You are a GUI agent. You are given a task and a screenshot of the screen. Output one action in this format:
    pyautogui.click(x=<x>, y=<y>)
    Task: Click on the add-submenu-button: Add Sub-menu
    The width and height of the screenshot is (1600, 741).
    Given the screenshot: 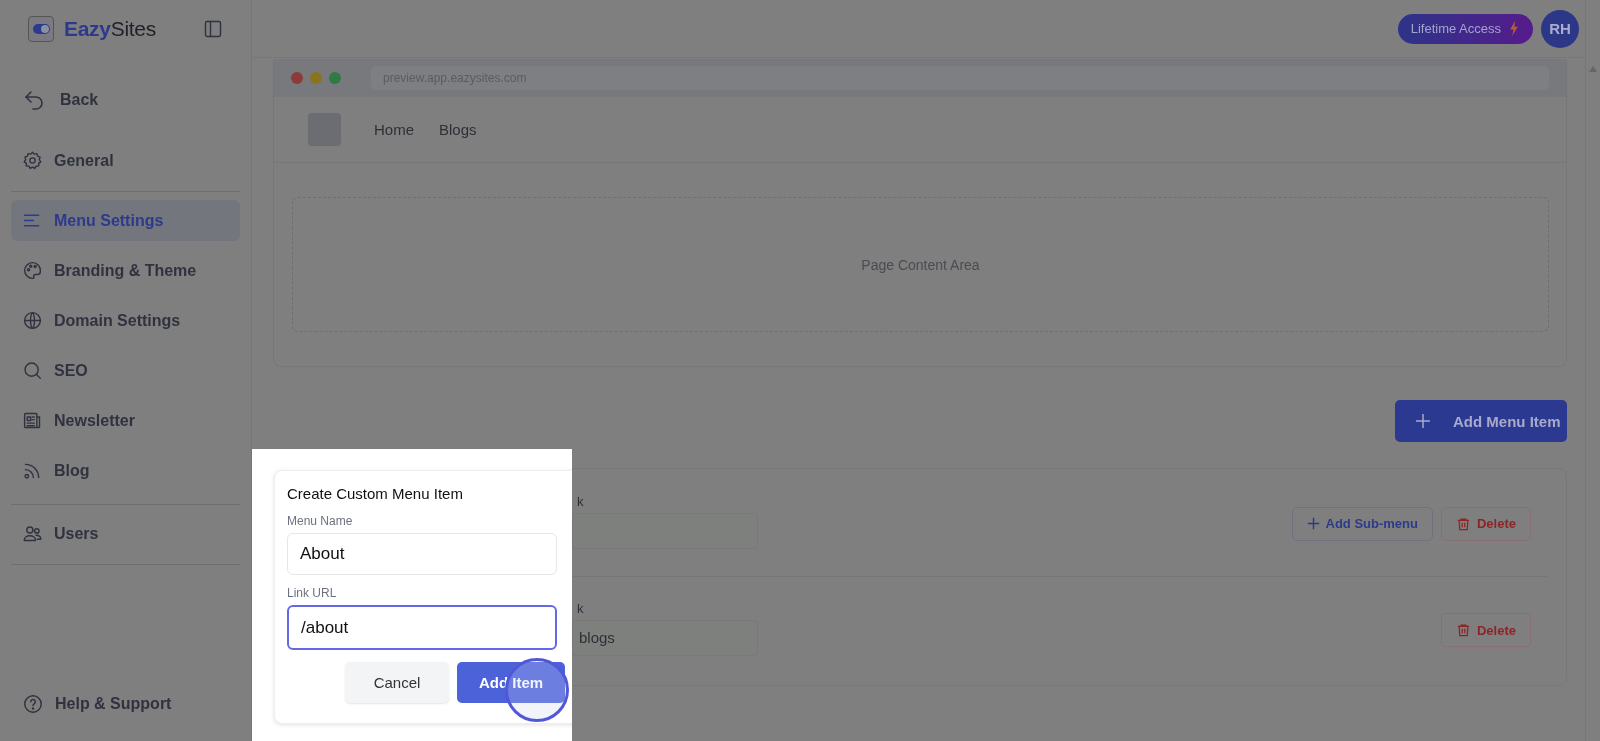 What is the action you would take?
    pyautogui.click(x=1362, y=523)
    